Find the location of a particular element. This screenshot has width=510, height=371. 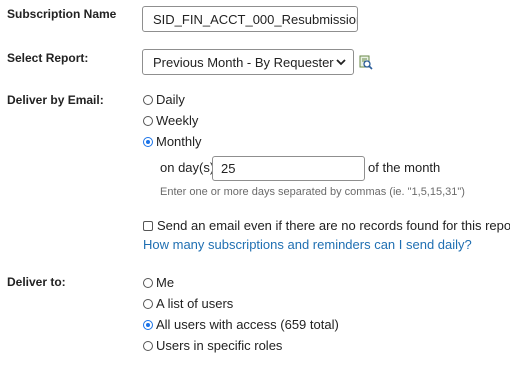

recipient-option-user-list: A list of users is located at coordinates (188, 303).